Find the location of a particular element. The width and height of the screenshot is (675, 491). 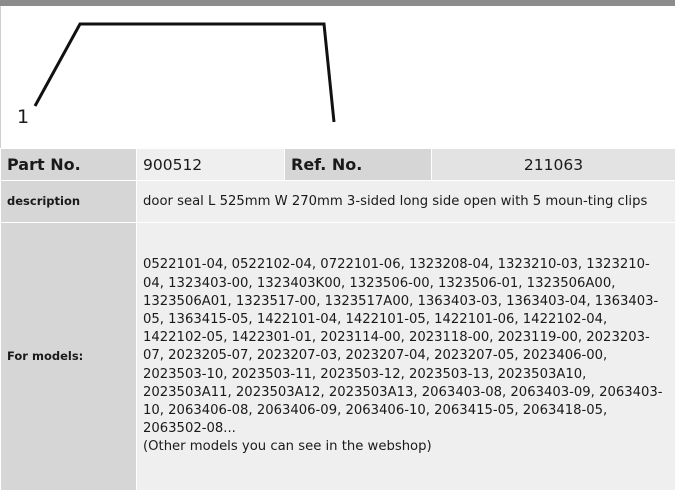

description-label: description is located at coordinates (68, 201).